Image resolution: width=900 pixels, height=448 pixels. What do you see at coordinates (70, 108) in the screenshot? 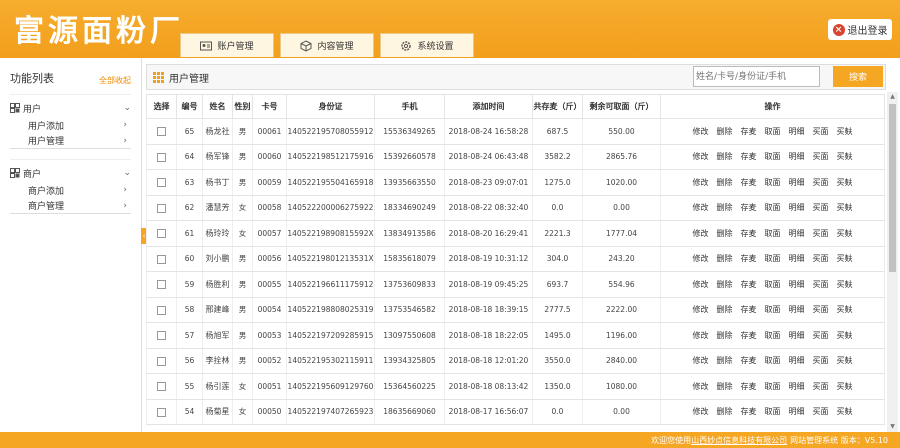
I see `sidebar-group-header: 用户 ⌄` at bounding box center [70, 108].